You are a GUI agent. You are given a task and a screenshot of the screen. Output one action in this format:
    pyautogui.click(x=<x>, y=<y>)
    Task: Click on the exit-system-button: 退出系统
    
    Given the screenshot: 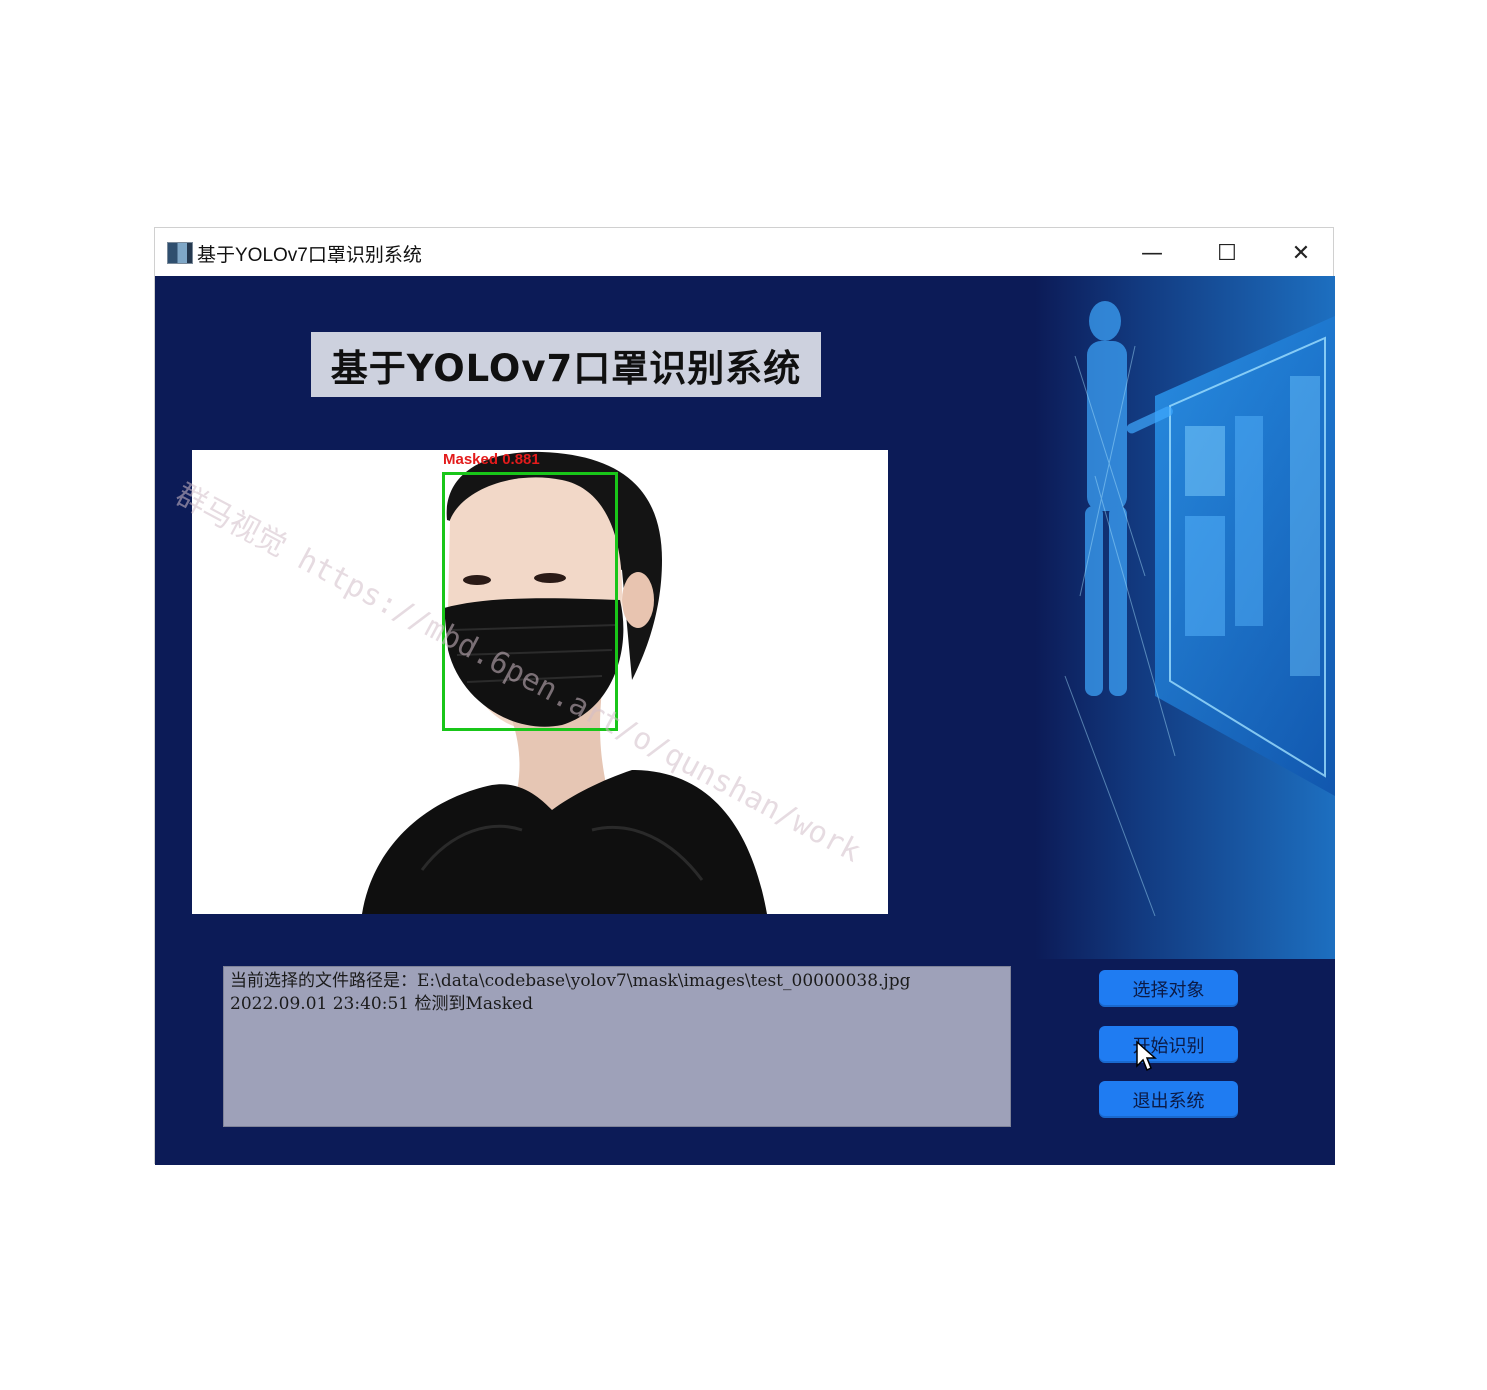 What is the action you would take?
    pyautogui.click(x=1168, y=1099)
    